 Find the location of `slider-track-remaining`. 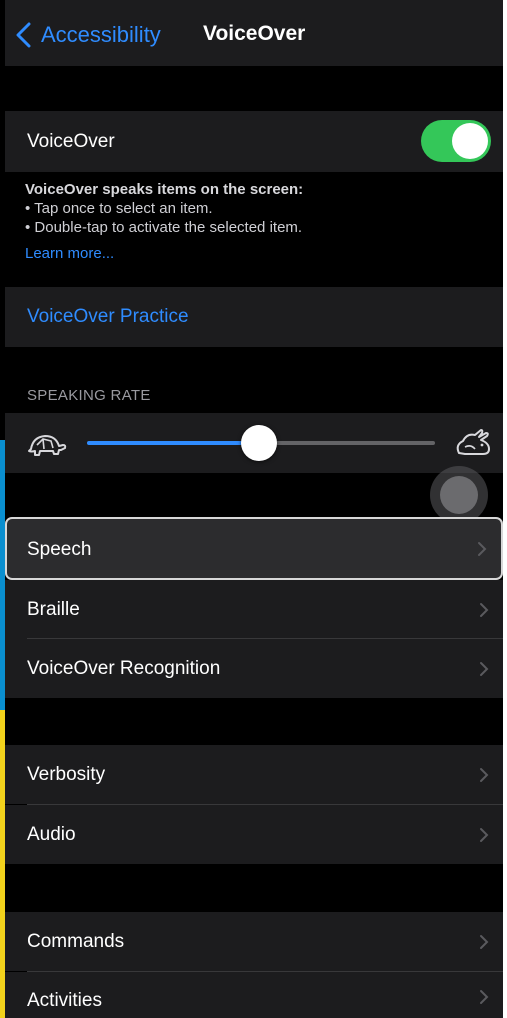

slider-track-remaining is located at coordinates (348, 443).